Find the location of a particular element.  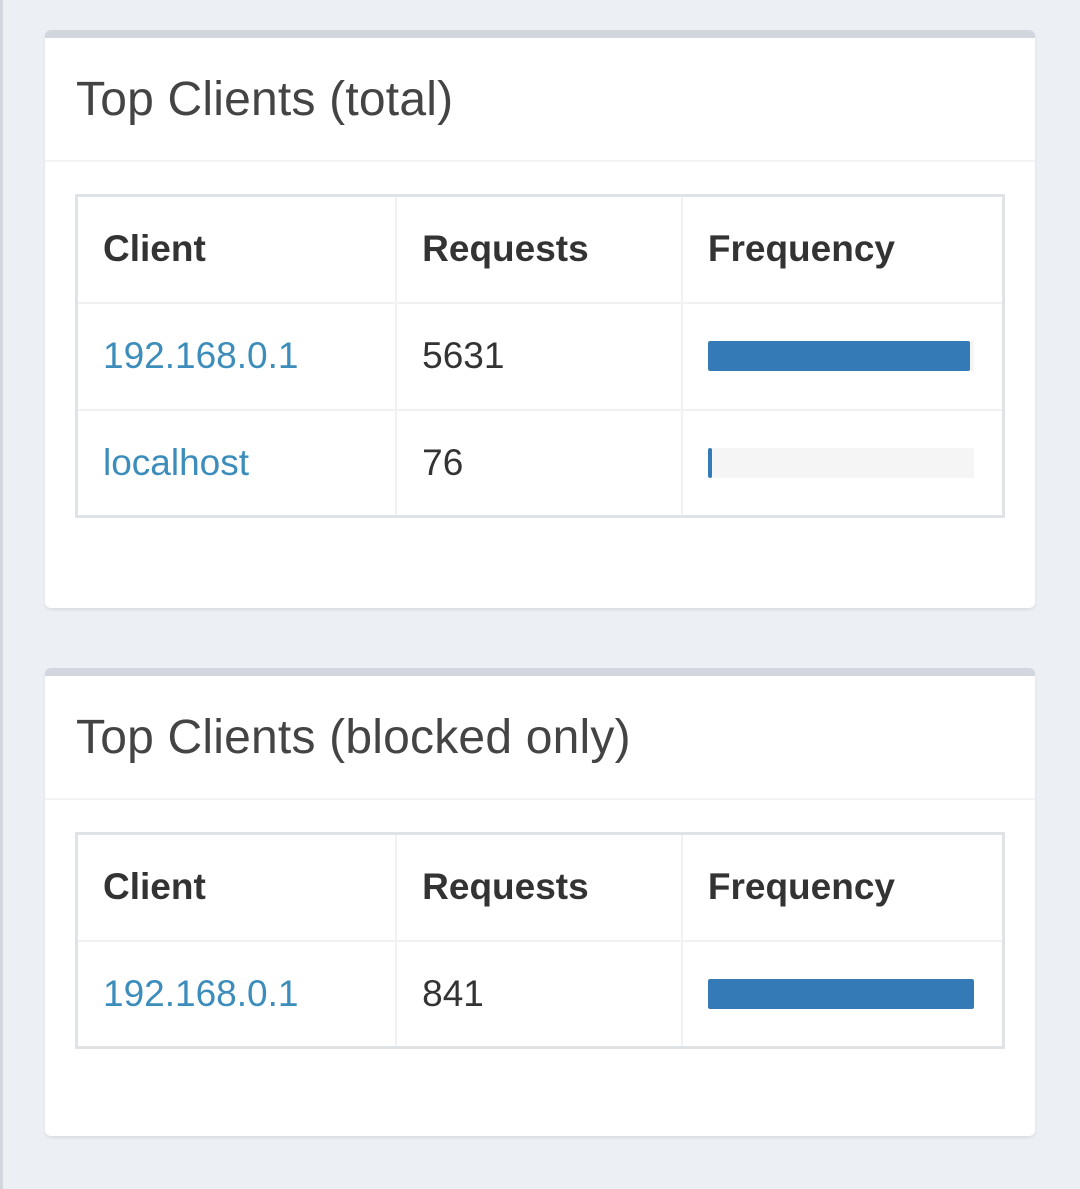

requests-cell: 841 is located at coordinates (539, 994).